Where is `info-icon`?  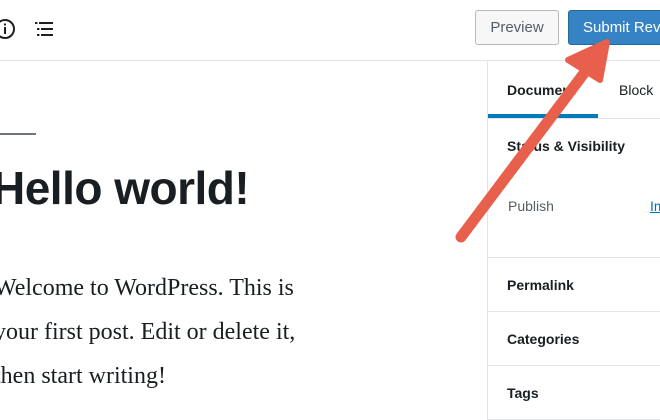
info-icon is located at coordinates (9, 29).